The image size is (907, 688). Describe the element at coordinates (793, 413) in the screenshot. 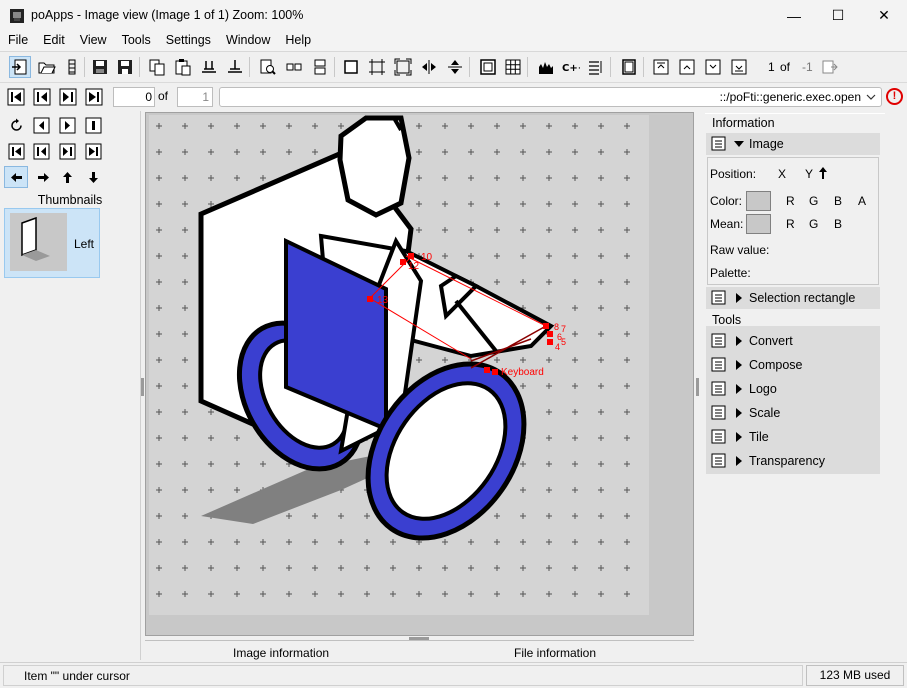

I see `tool-scale: Scale` at that location.